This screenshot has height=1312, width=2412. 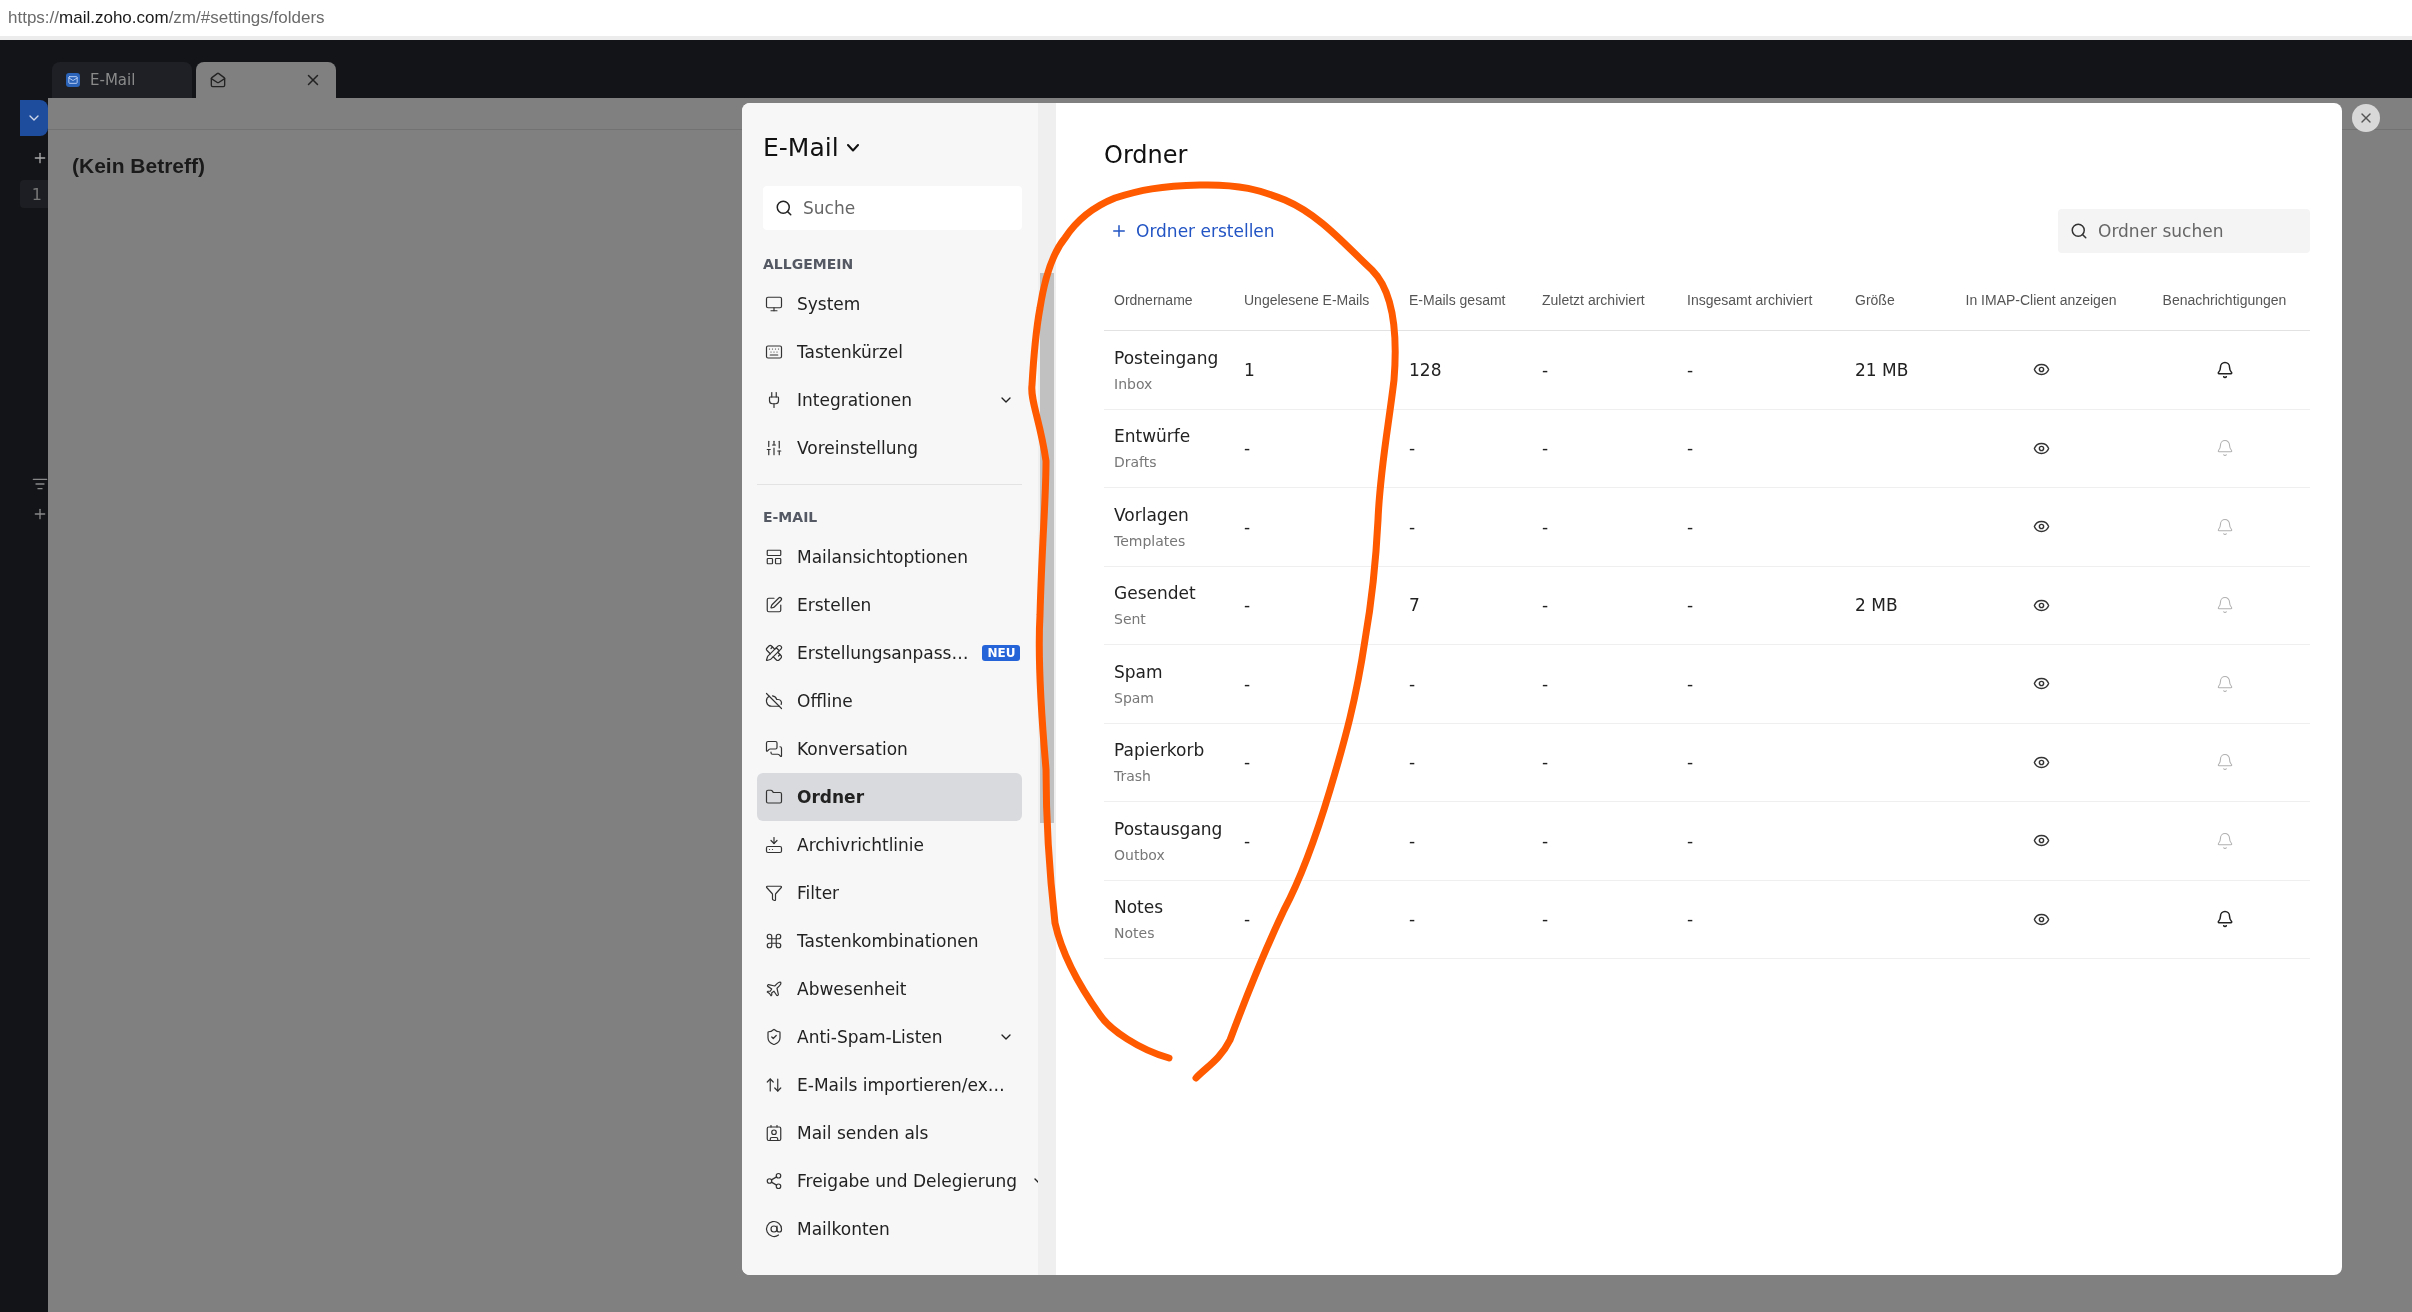 What do you see at coordinates (889, 1229) in the screenshot?
I see `sidebar-item: Mailkonten` at bounding box center [889, 1229].